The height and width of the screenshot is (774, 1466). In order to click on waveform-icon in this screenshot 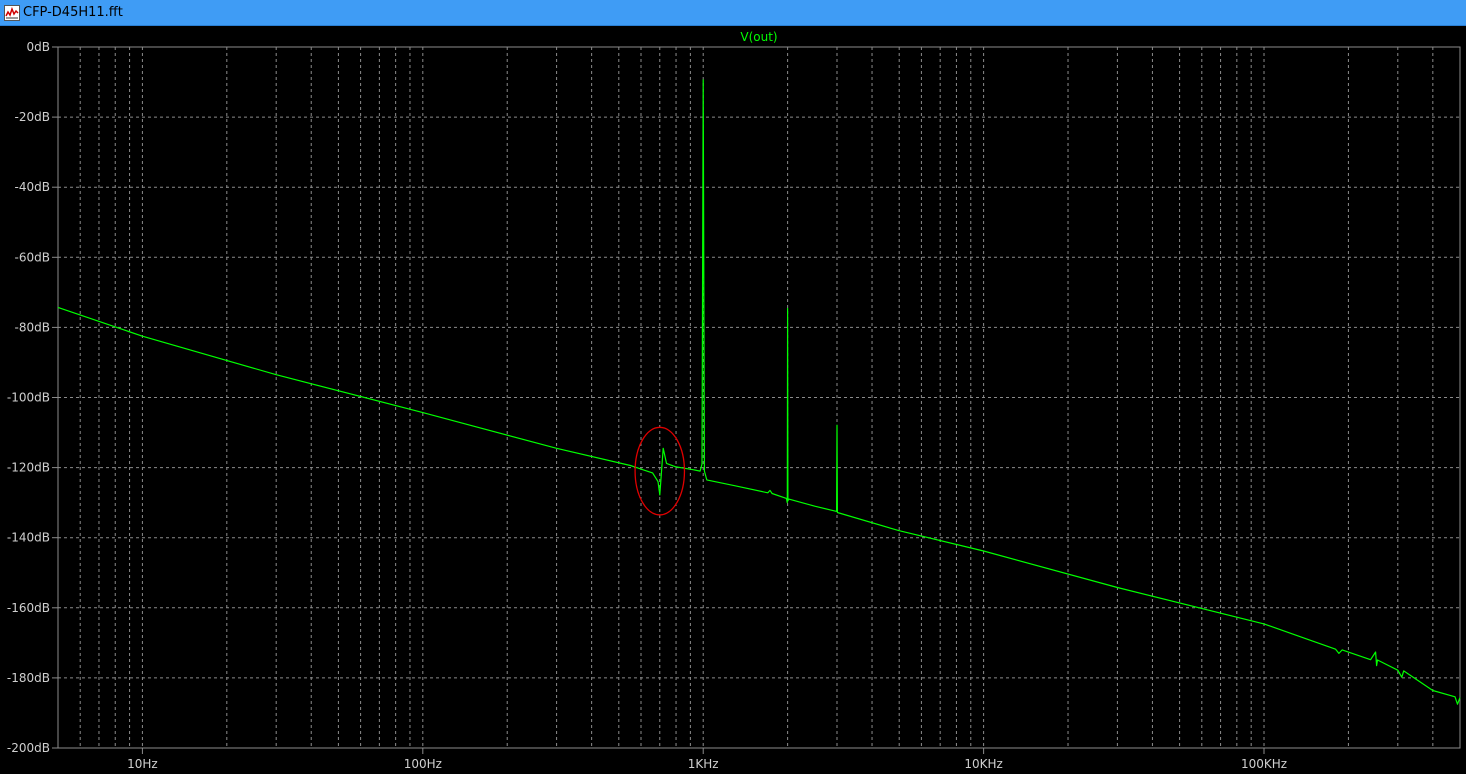, I will do `click(12, 12)`.